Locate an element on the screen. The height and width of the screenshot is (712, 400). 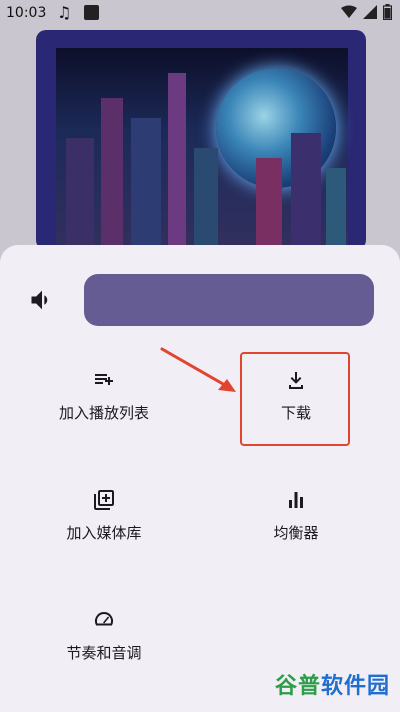
status-bar: 10:03 ♫ is located at coordinates (200, 14).